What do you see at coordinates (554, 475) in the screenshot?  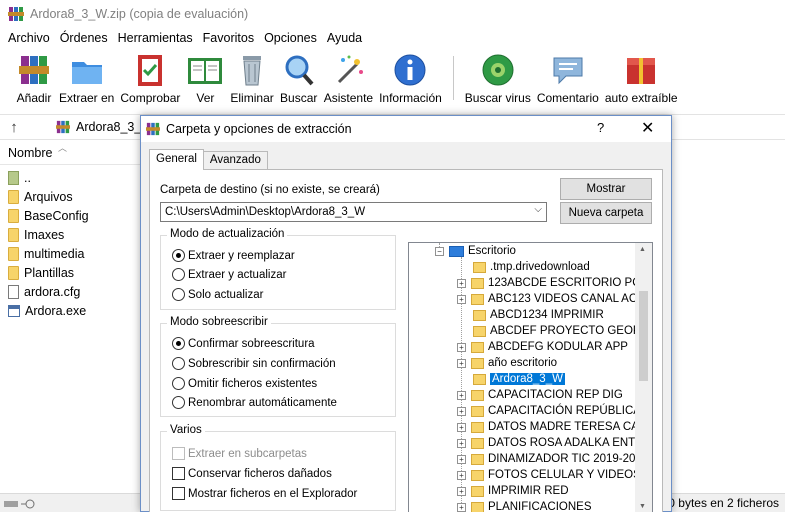 I see `tree-item: + FOTOS CELULAR Y VIDEOS US` at bounding box center [554, 475].